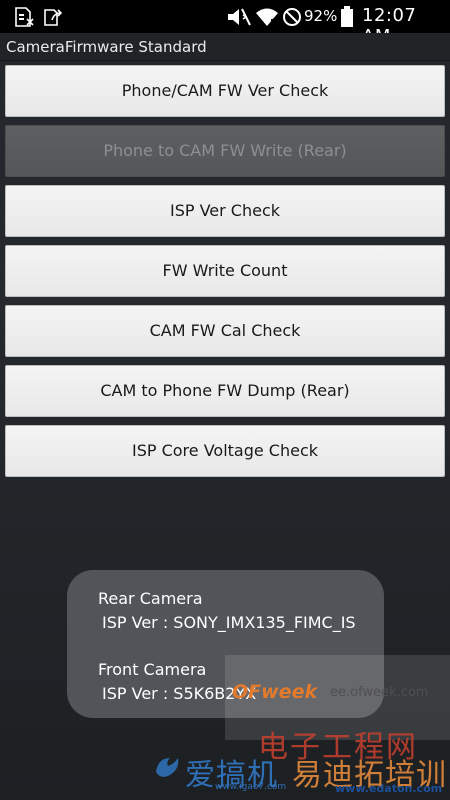 Image resolution: width=450 pixels, height=800 pixels. What do you see at coordinates (347, 19) in the screenshot?
I see `battery-icon` at bounding box center [347, 19].